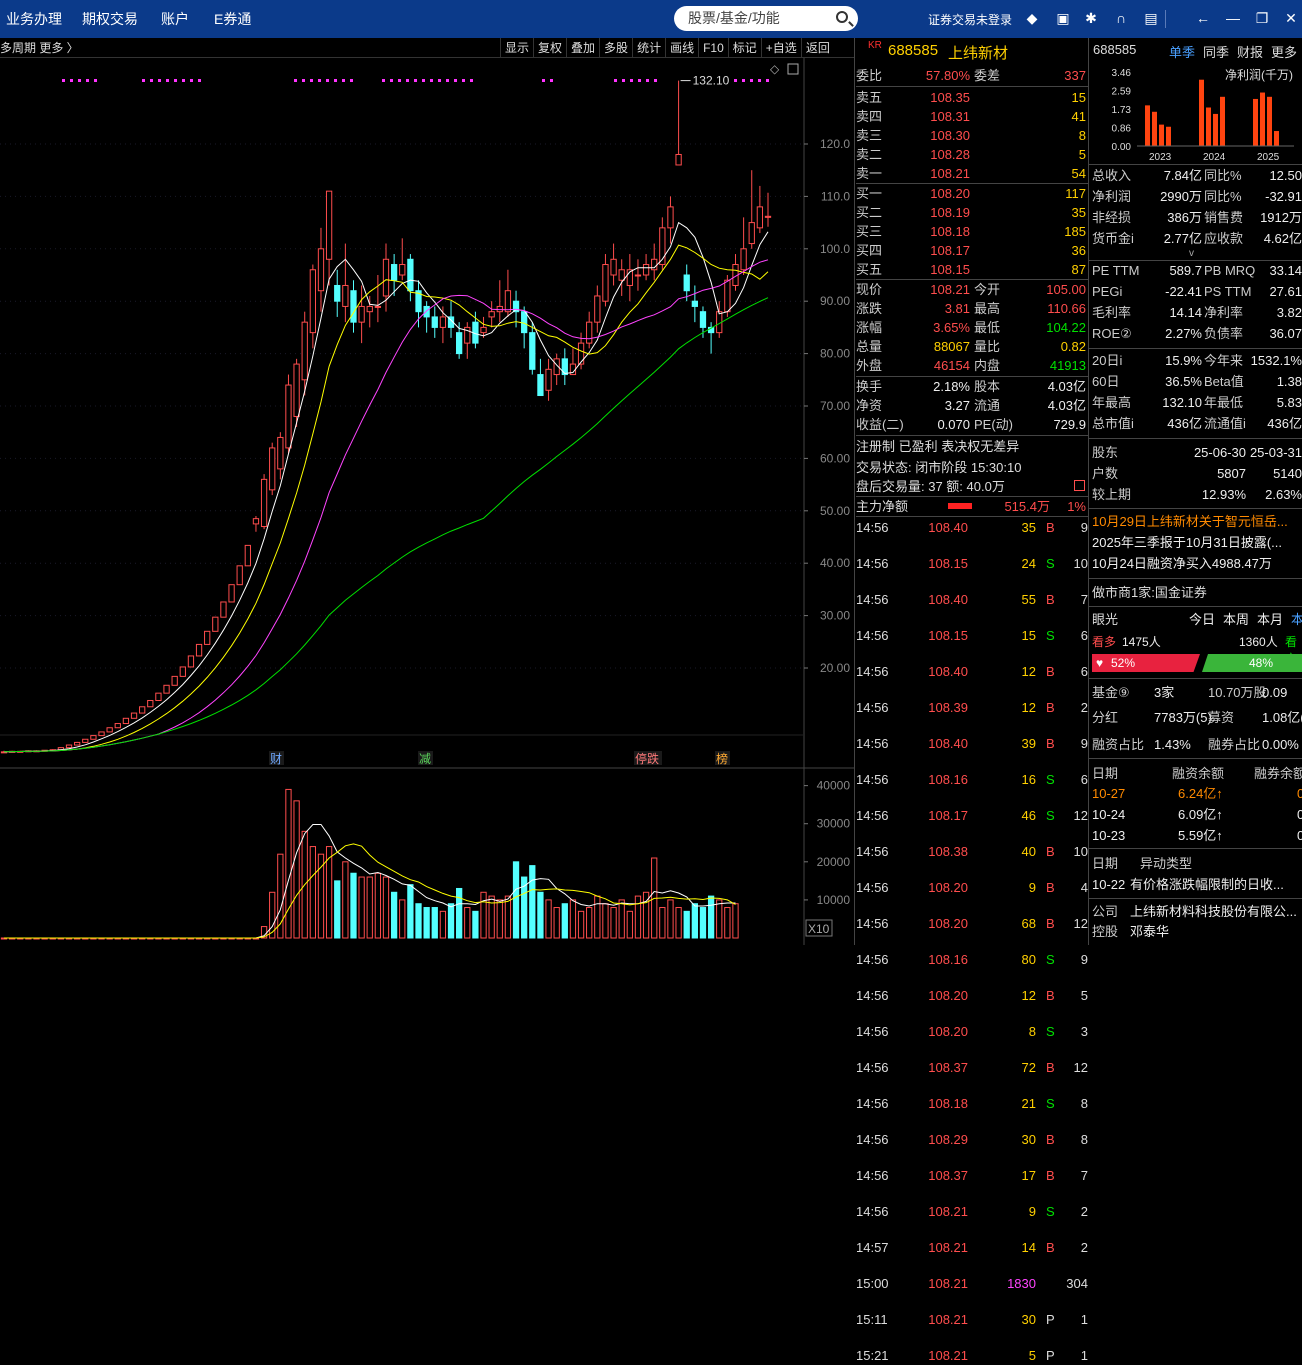 The height and width of the screenshot is (1365, 1302). Describe the element at coordinates (972, 327) in the screenshot. I see `stat-row: 涨幅 3.65% 最低 104.22` at that location.